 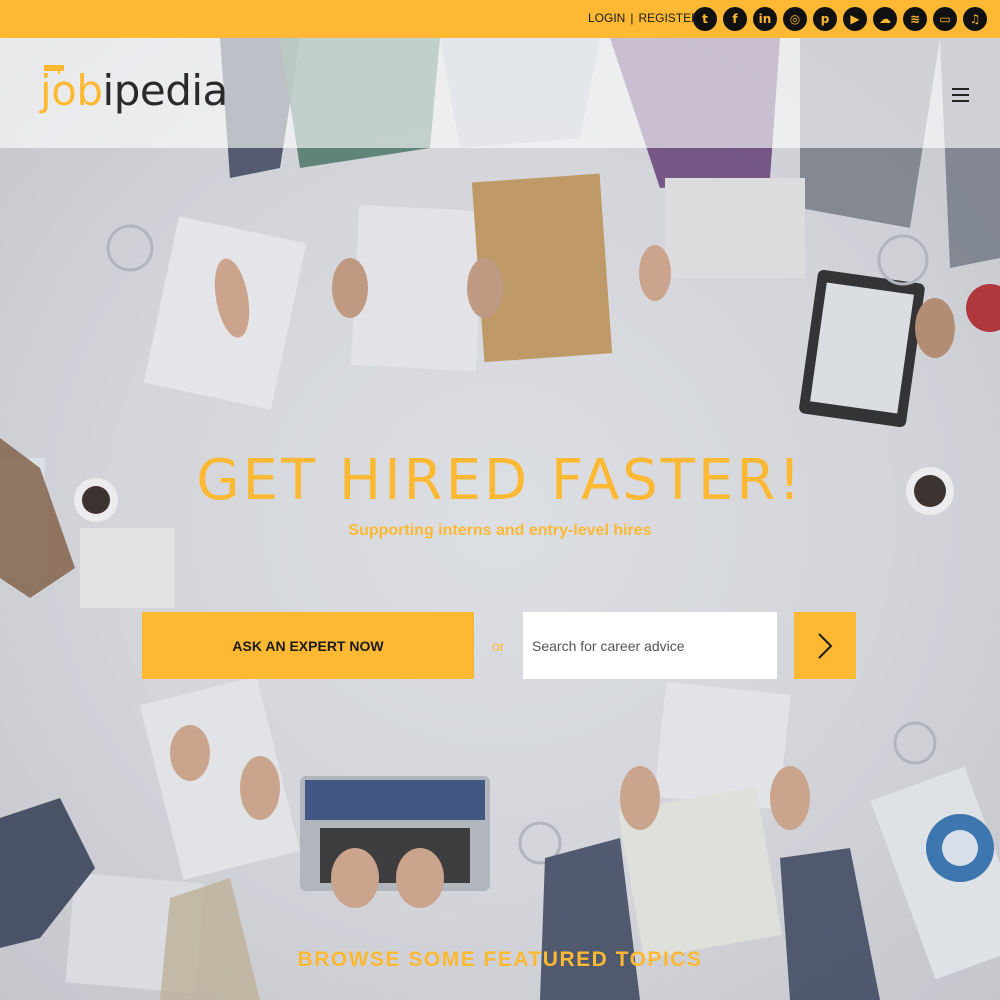 What do you see at coordinates (54, 69) in the screenshot?
I see `graduation-cap-icon` at bounding box center [54, 69].